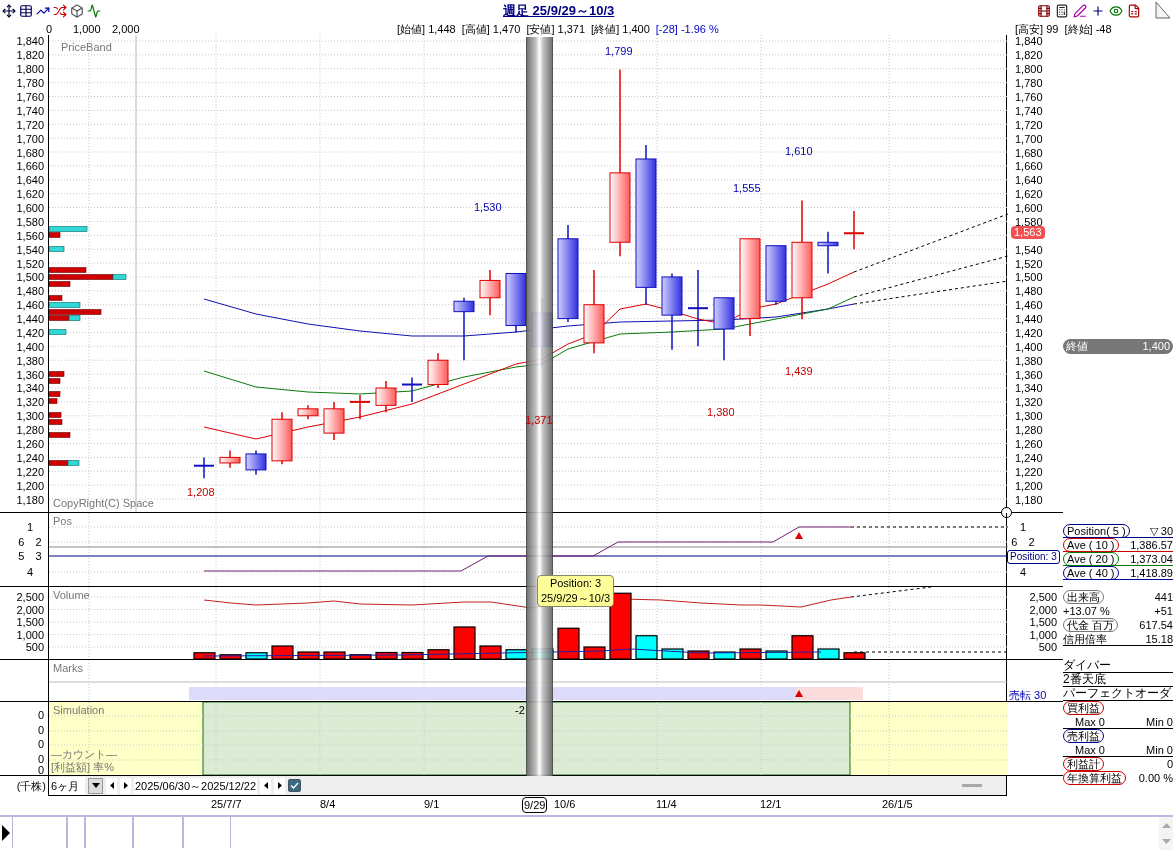 This screenshot has width=1173, height=850. What do you see at coordinates (1029, 249) in the screenshot?
I see `price-axis-label: 1,540` at bounding box center [1029, 249].